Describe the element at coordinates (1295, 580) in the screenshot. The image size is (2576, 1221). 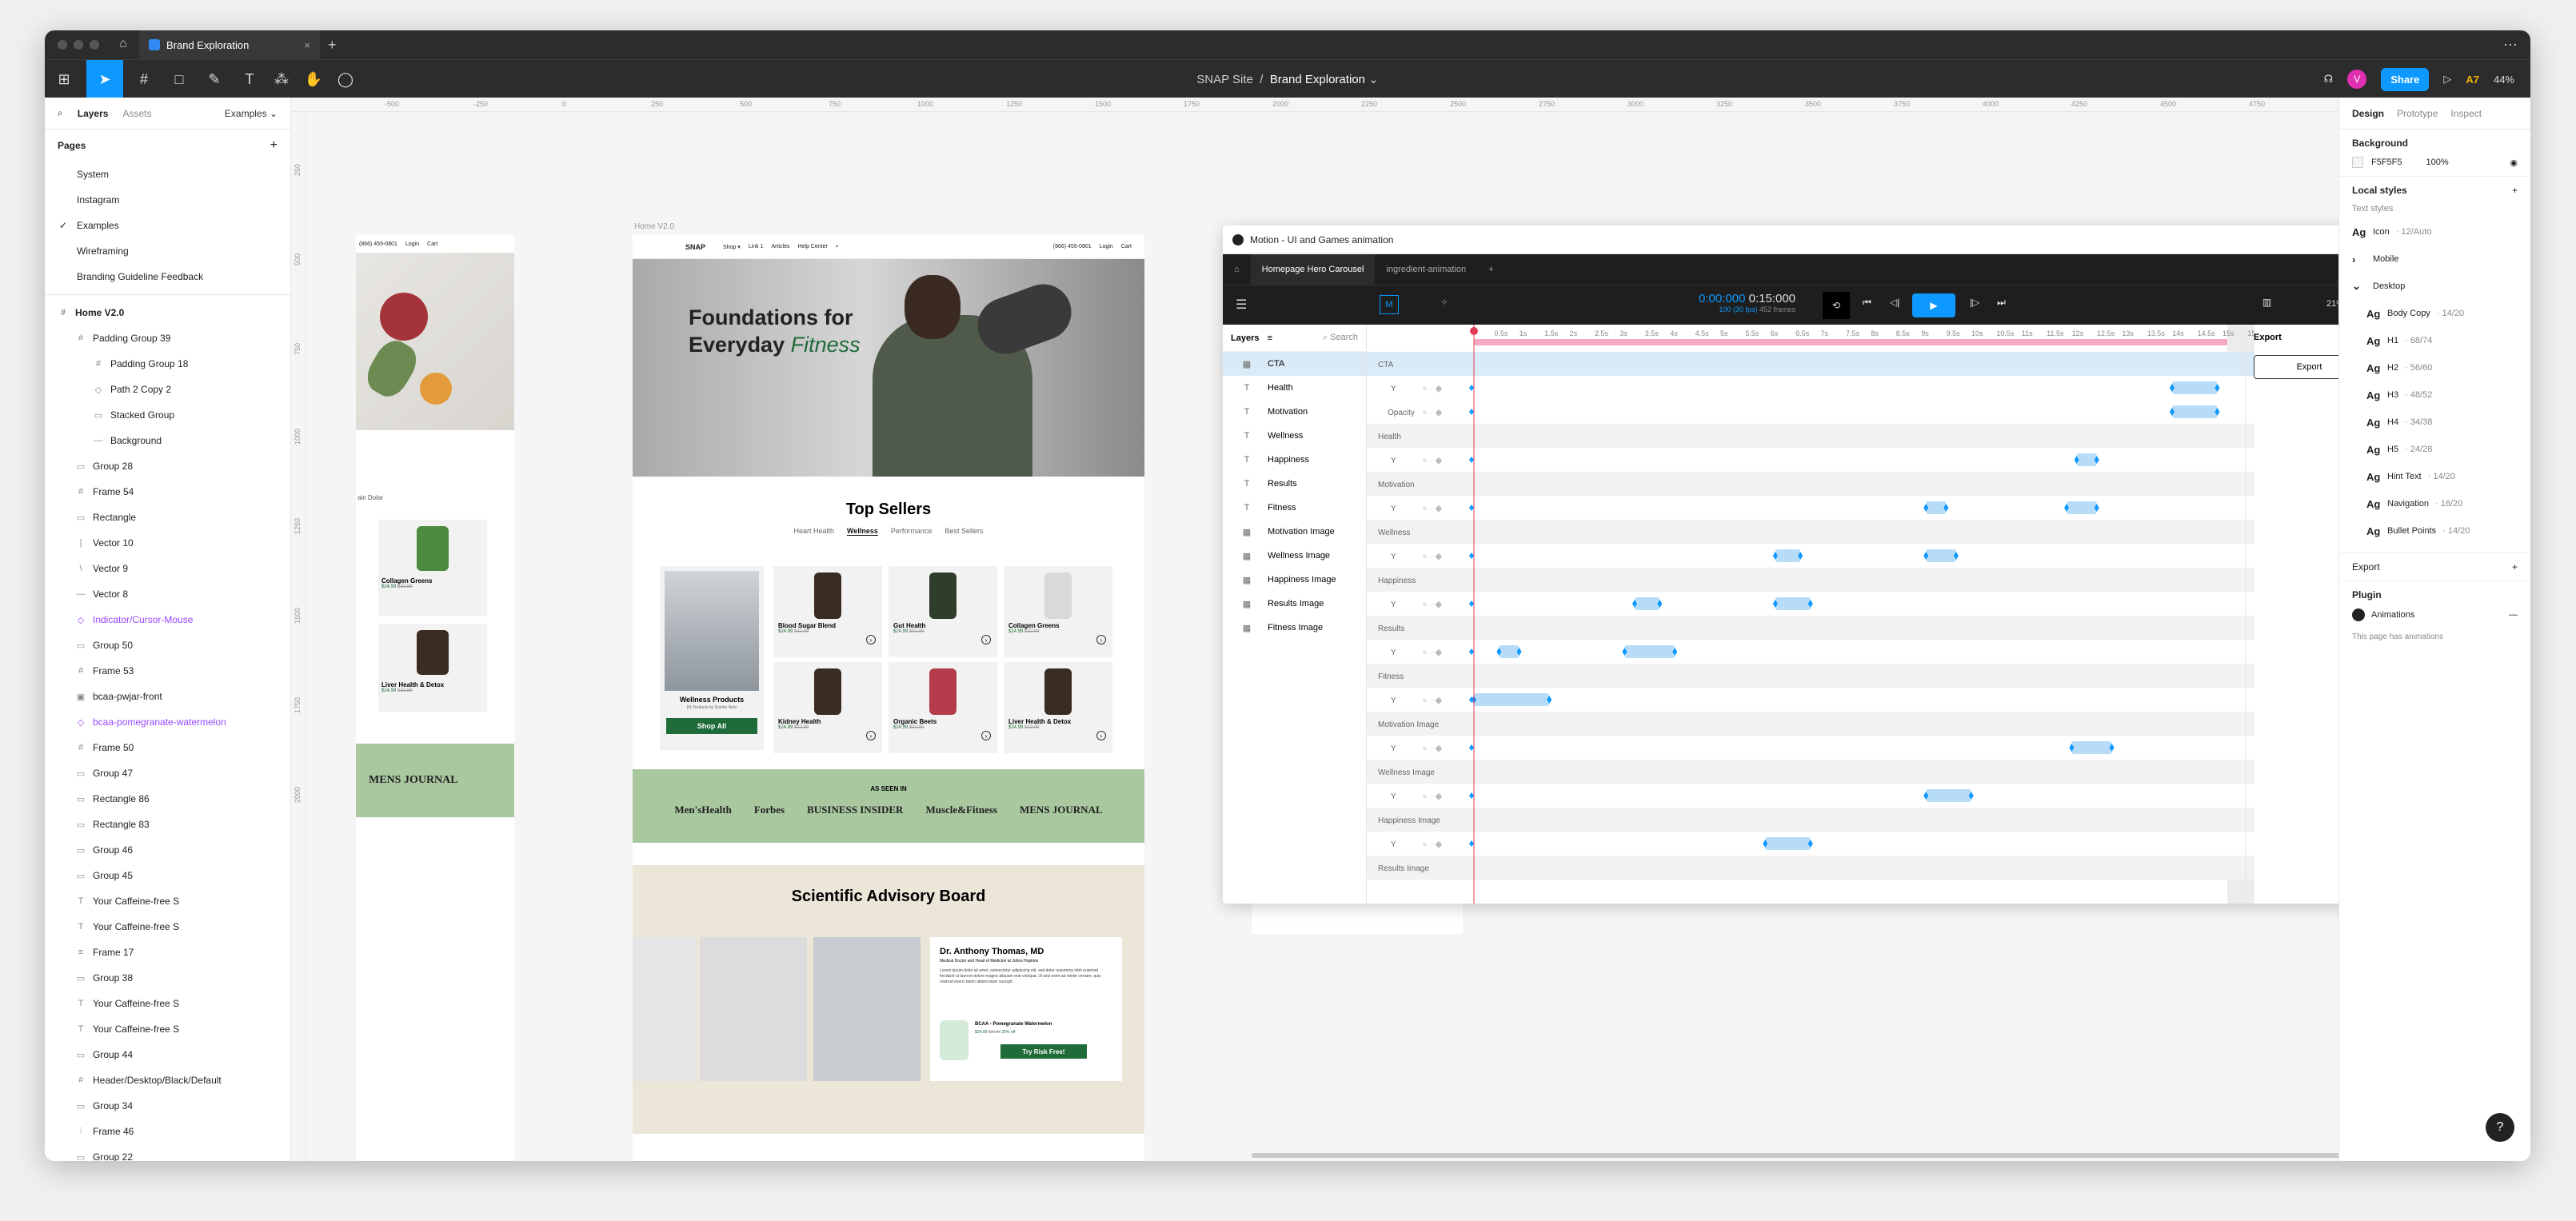
I see `motion-layer-item: ▦ Happiness Image` at that location.